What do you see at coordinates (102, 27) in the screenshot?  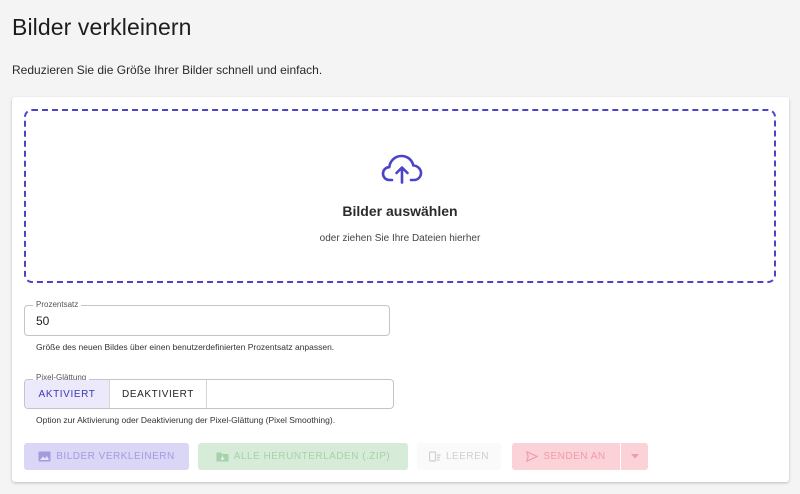 I see `page-title: Bilder verkleinern` at bounding box center [102, 27].